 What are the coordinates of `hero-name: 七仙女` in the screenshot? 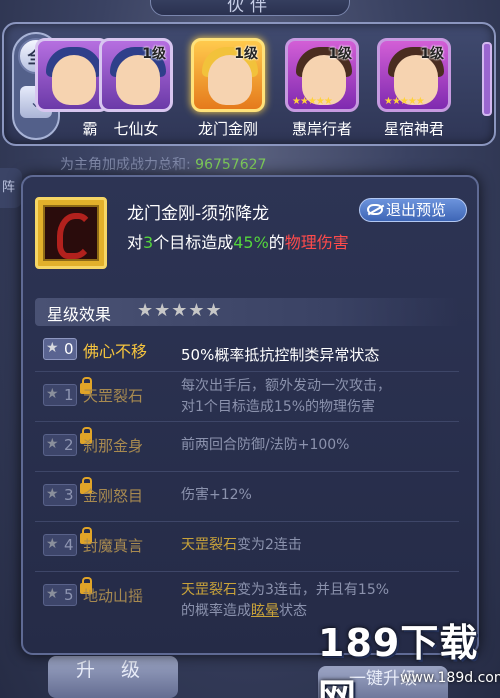 It's located at (136, 129).